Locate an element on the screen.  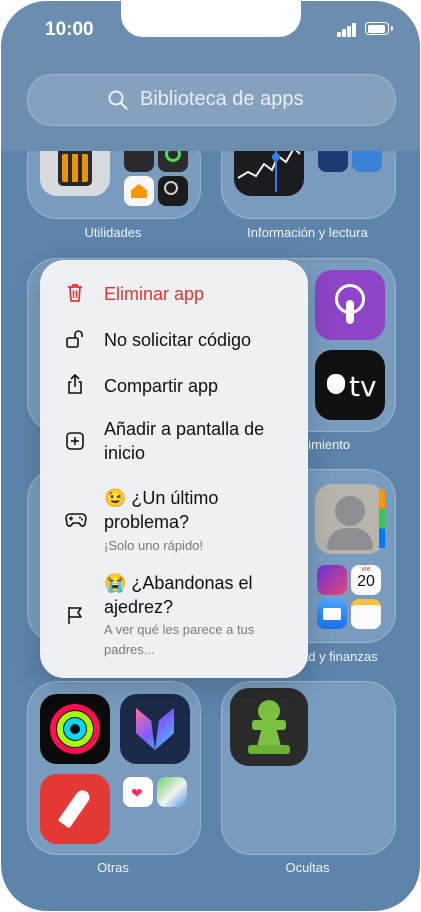
menu-item-label: No solicitar código is located at coordinates (178, 340).